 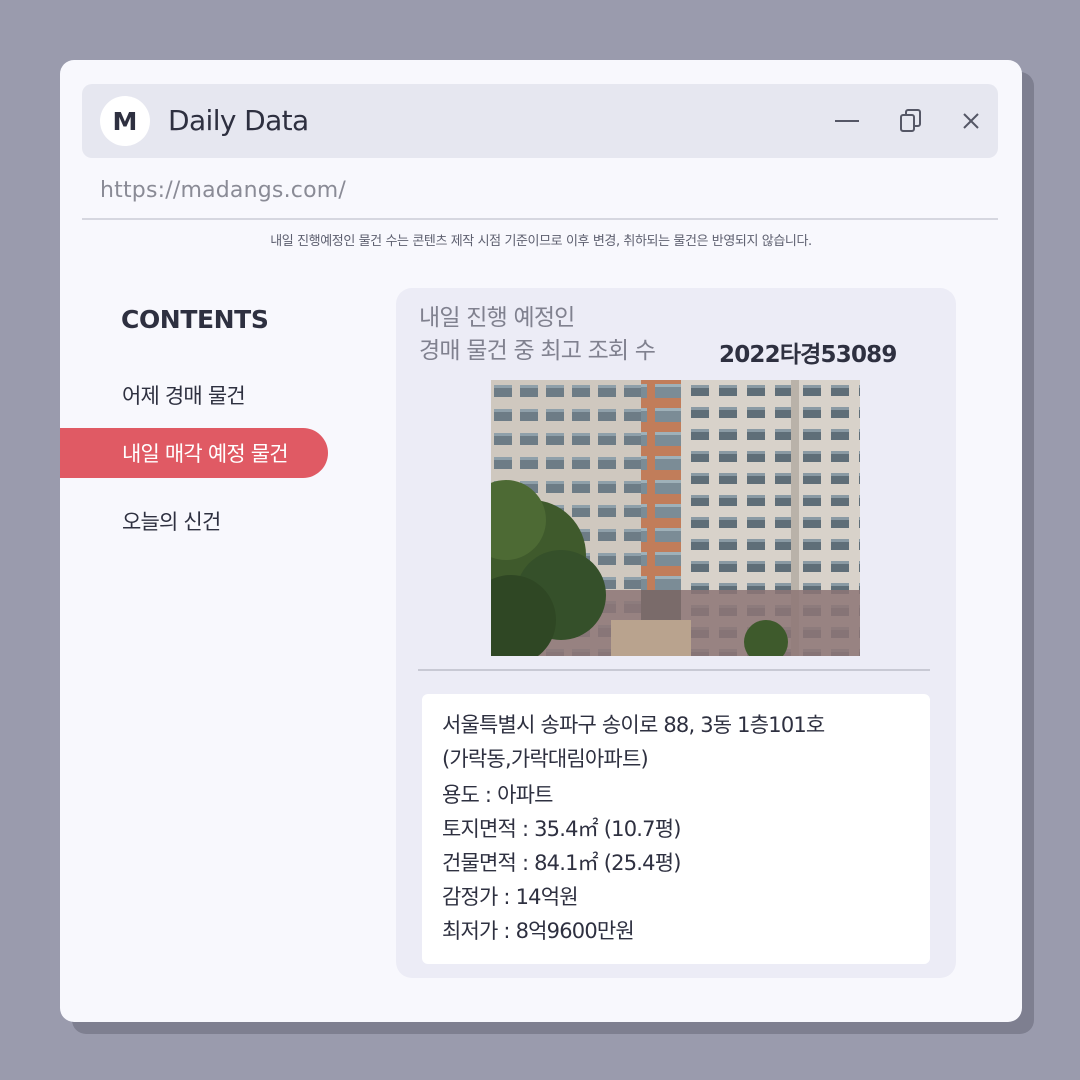 What do you see at coordinates (808, 355) in the screenshot?
I see `case-number: 2022타경53089` at bounding box center [808, 355].